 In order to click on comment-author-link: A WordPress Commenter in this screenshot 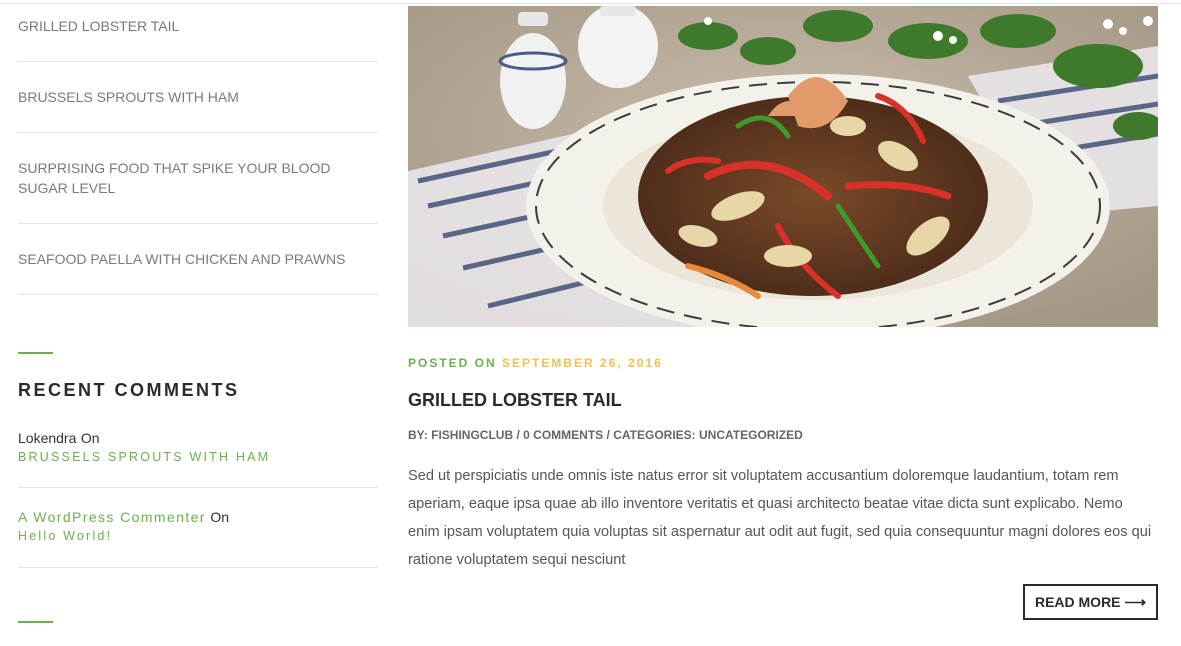, I will do `click(112, 517)`.